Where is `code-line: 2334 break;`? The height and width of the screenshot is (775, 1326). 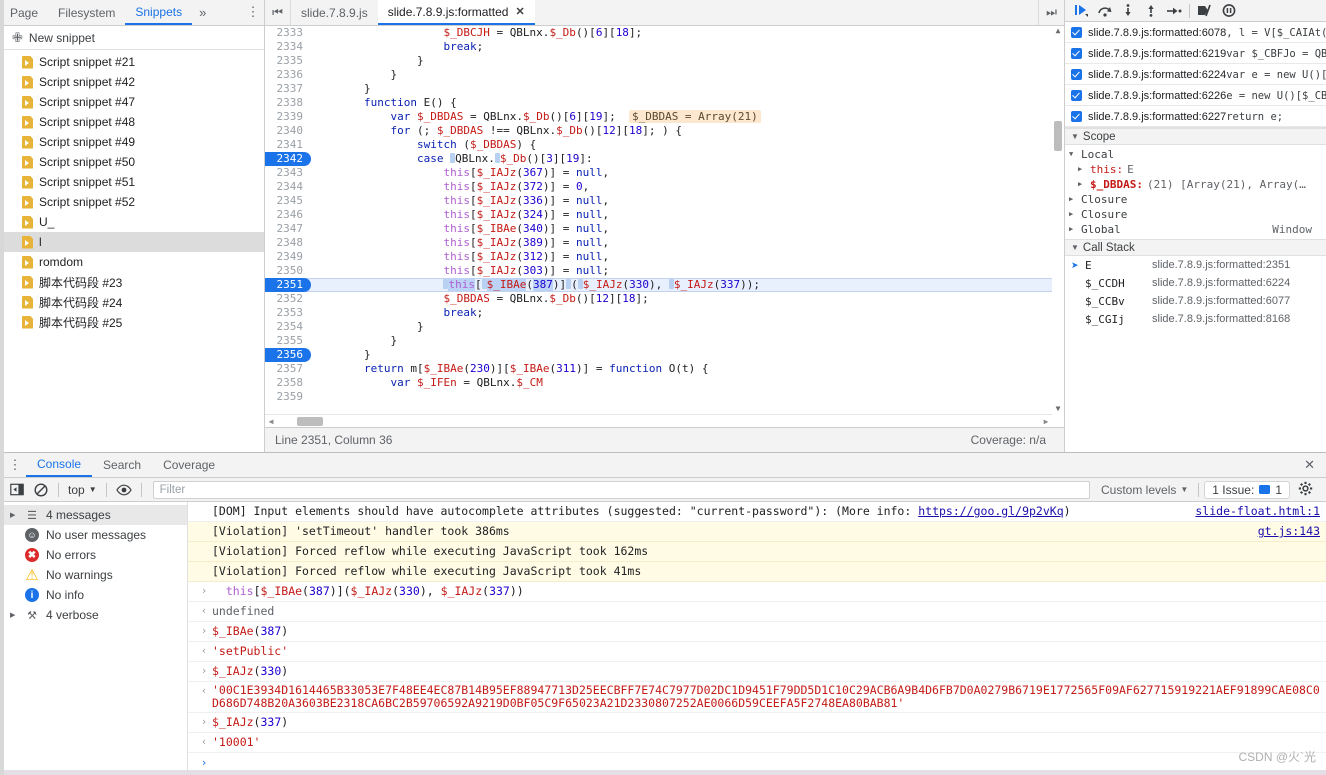
code-line: 2334 break; is located at coordinates (658, 47).